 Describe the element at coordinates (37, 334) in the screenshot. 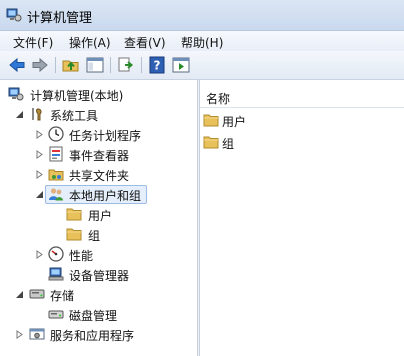

I see `services-applications-icon` at that location.